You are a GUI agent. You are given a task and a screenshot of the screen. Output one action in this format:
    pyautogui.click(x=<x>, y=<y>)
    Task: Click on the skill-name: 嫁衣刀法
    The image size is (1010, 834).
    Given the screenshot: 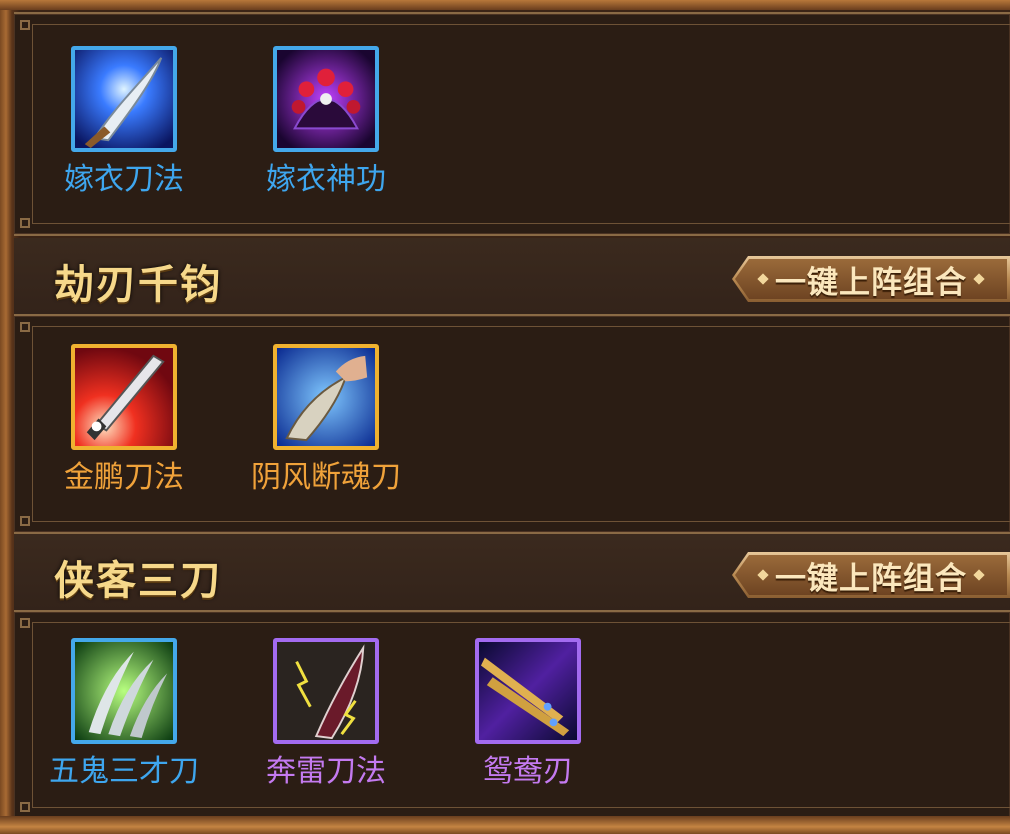 What is the action you would take?
    pyautogui.click(x=124, y=179)
    